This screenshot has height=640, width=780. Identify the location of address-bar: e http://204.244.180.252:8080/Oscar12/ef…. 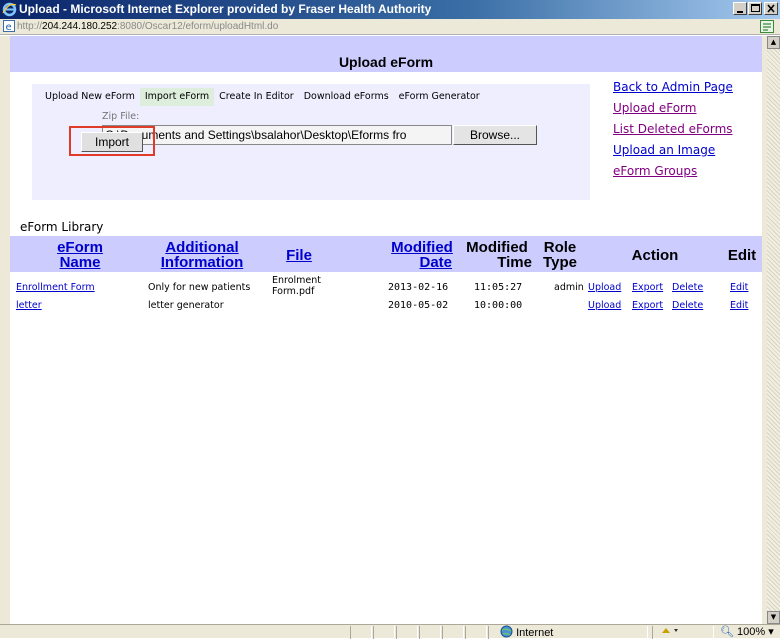
(390, 27).